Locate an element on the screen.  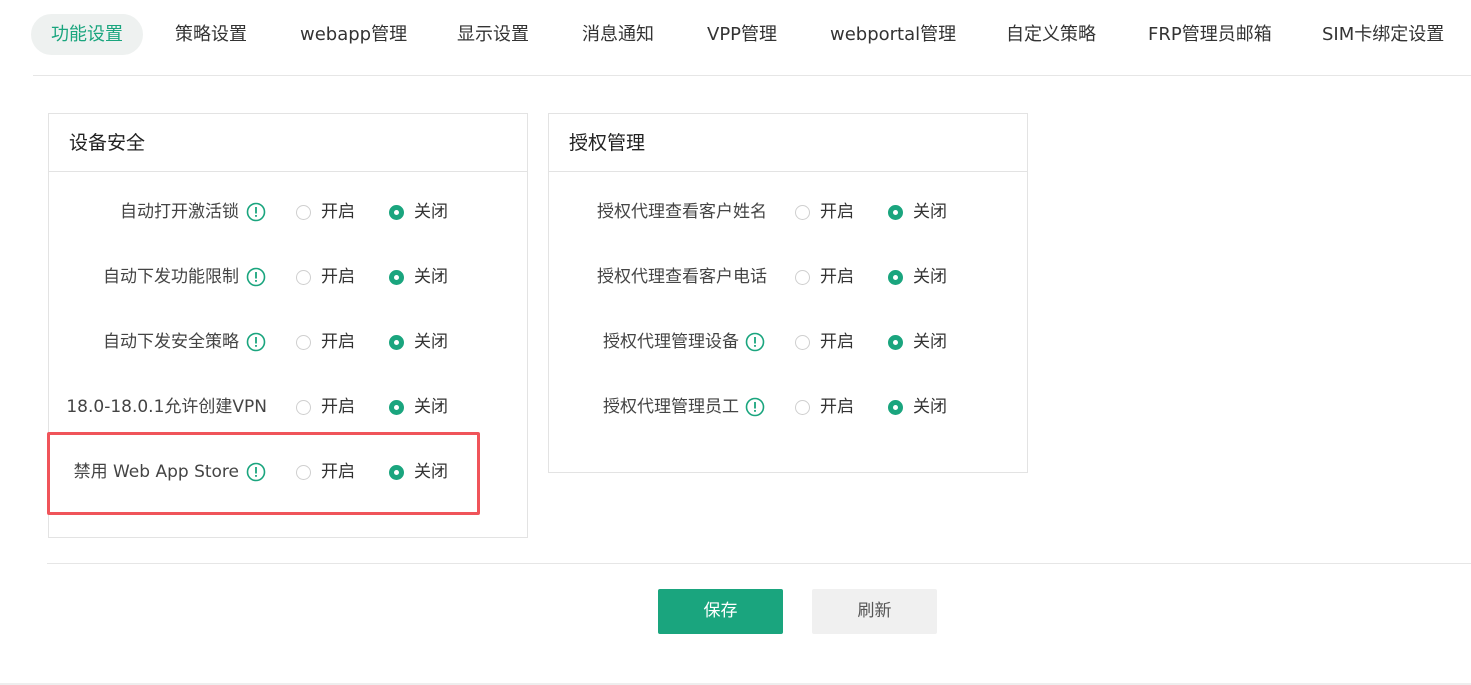
tab-frp-admin-email: FRP管理员邮箱 is located at coordinates (1210, 34).